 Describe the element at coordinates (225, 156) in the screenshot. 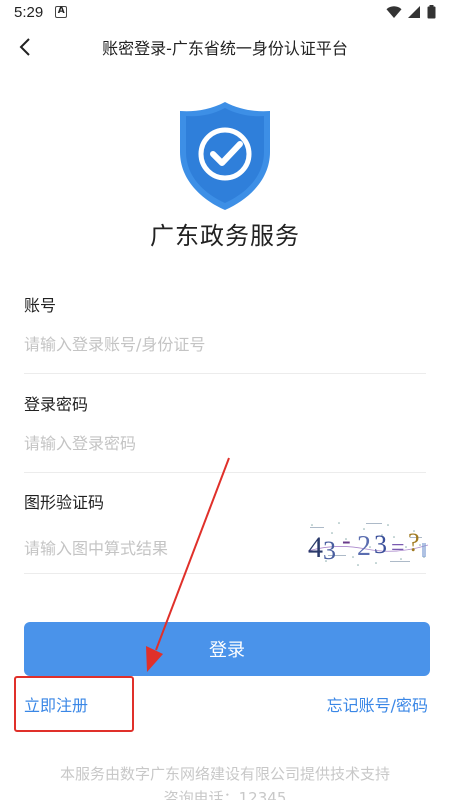

I see `shield-check-logo` at that location.